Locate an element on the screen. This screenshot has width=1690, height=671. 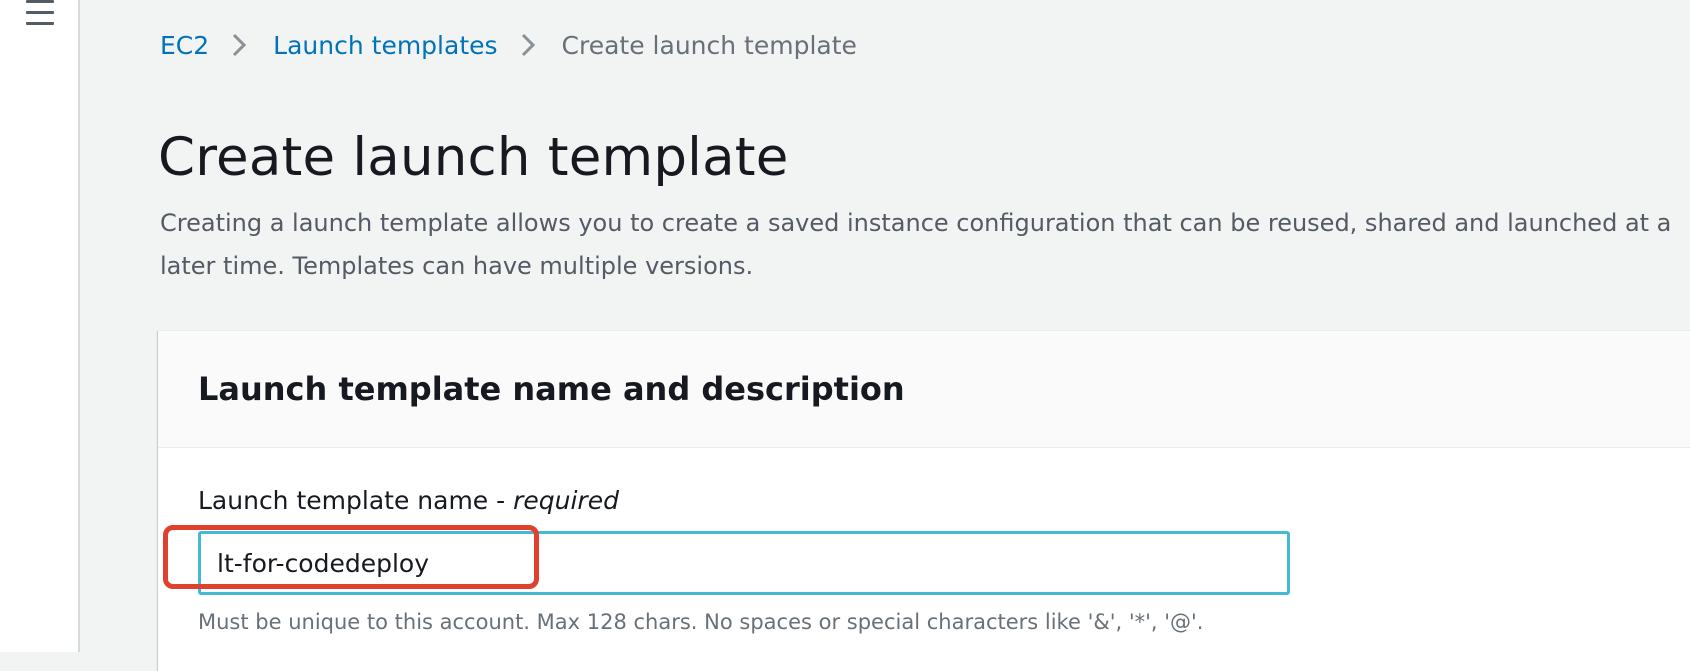
panel-title: Launch template name and description is located at coordinates (551, 389).